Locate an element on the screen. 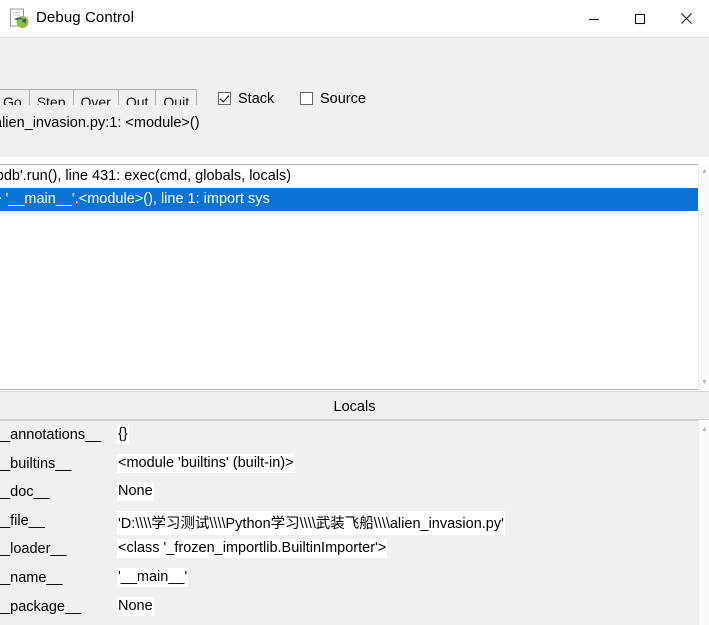 This screenshot has height=625, width=709. title-bar: Debug Control is located at coordinates (354, 18).